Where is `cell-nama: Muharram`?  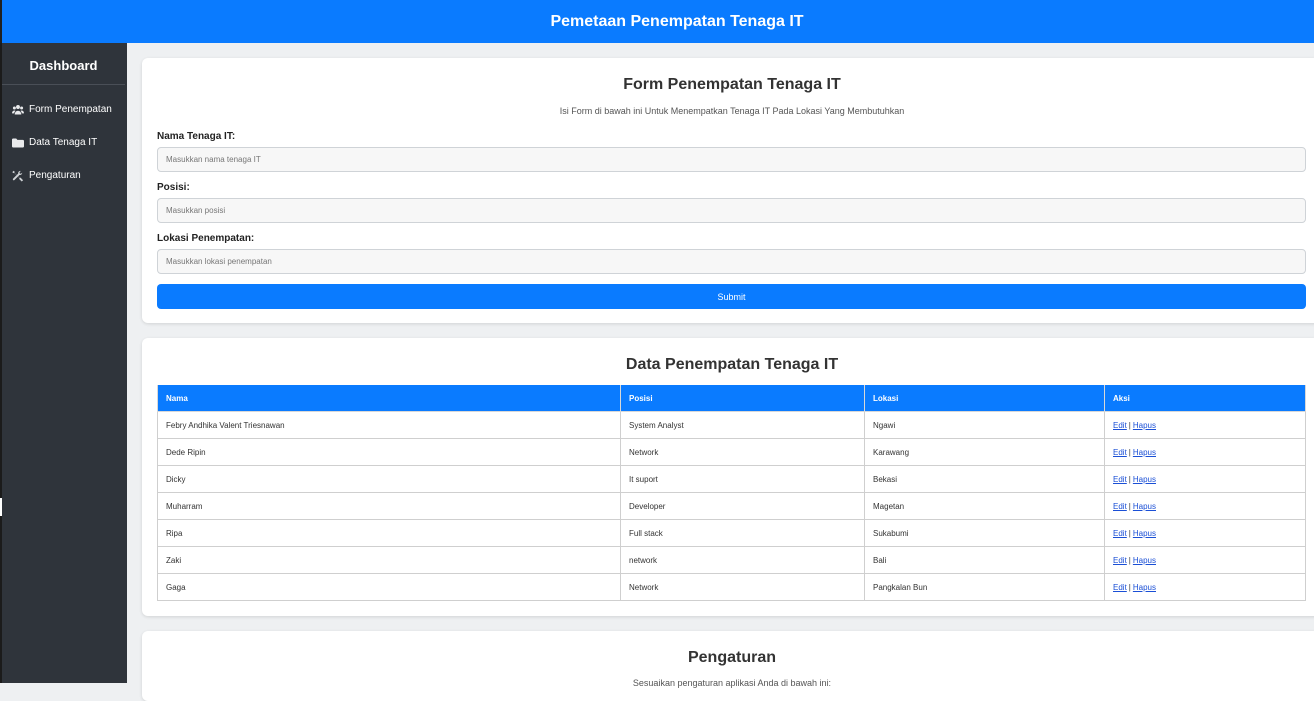
cell-nama: Muharram is located at coordinates (389, 506).